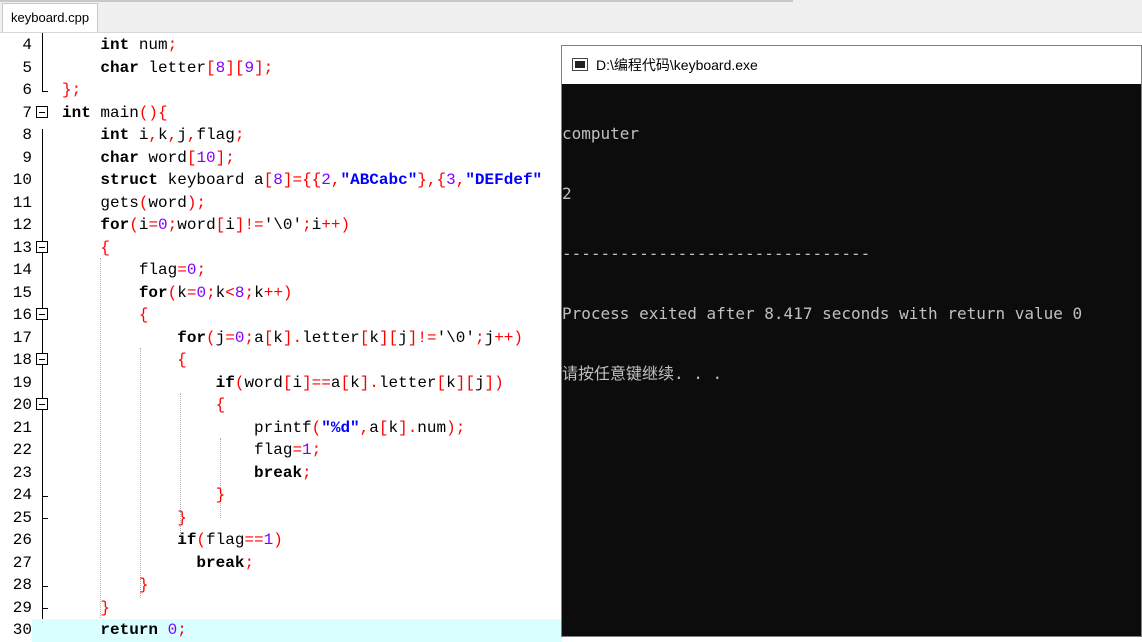 The image size is (1142, 642). I want to click on line-number: 14, so click(22, 270).